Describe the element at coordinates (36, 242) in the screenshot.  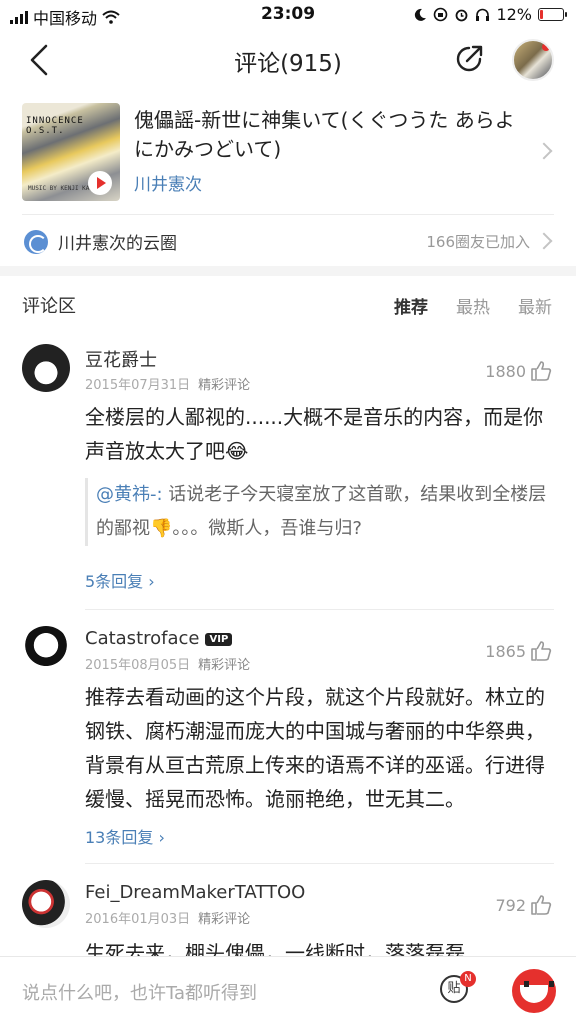
I see `cloud-circle-icon` at that location.